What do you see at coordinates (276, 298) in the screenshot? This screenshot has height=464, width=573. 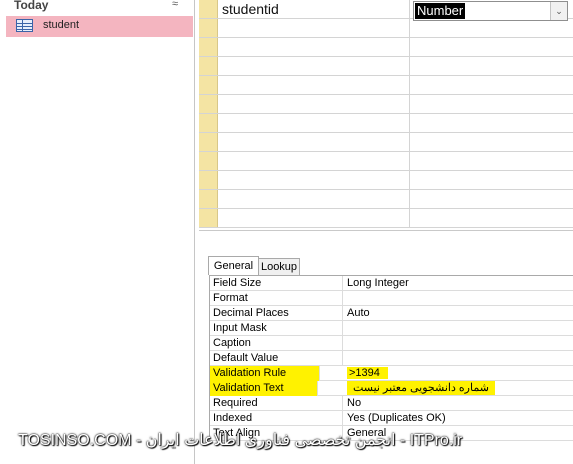 I see `property-name: Format` at bounding box center [276, 298].